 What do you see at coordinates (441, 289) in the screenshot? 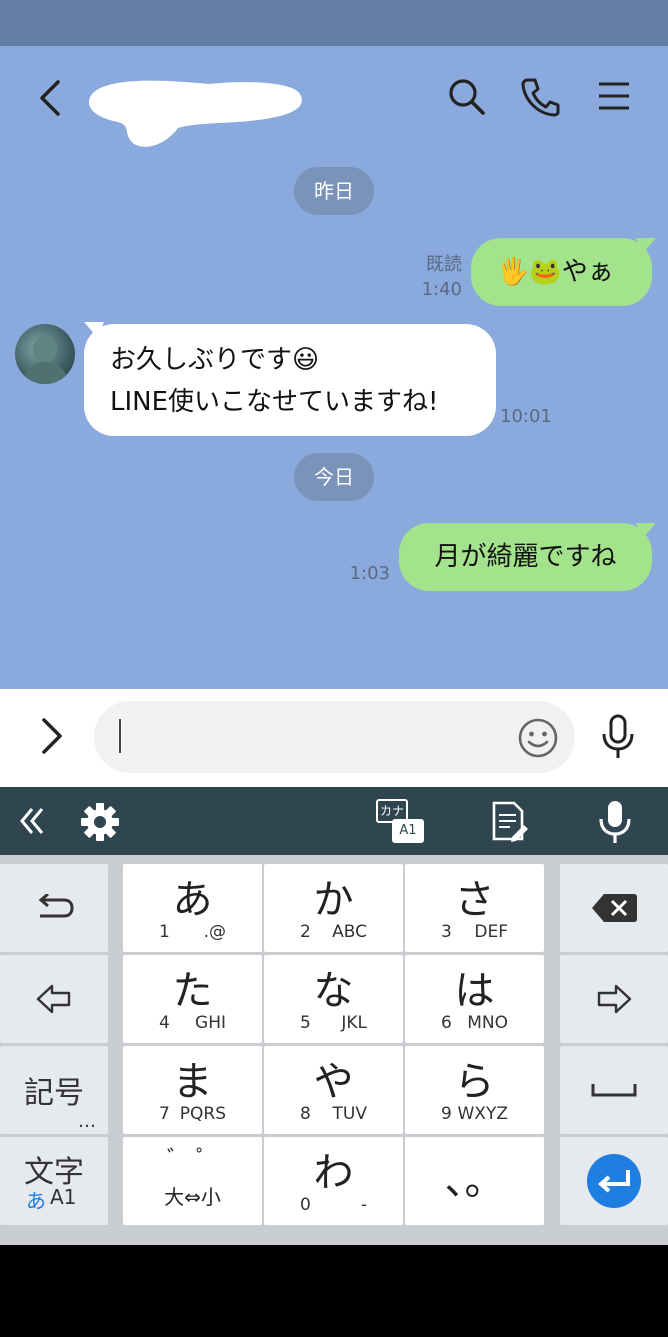
I see `message-time: 1:40` at bounding box center [441, 289].